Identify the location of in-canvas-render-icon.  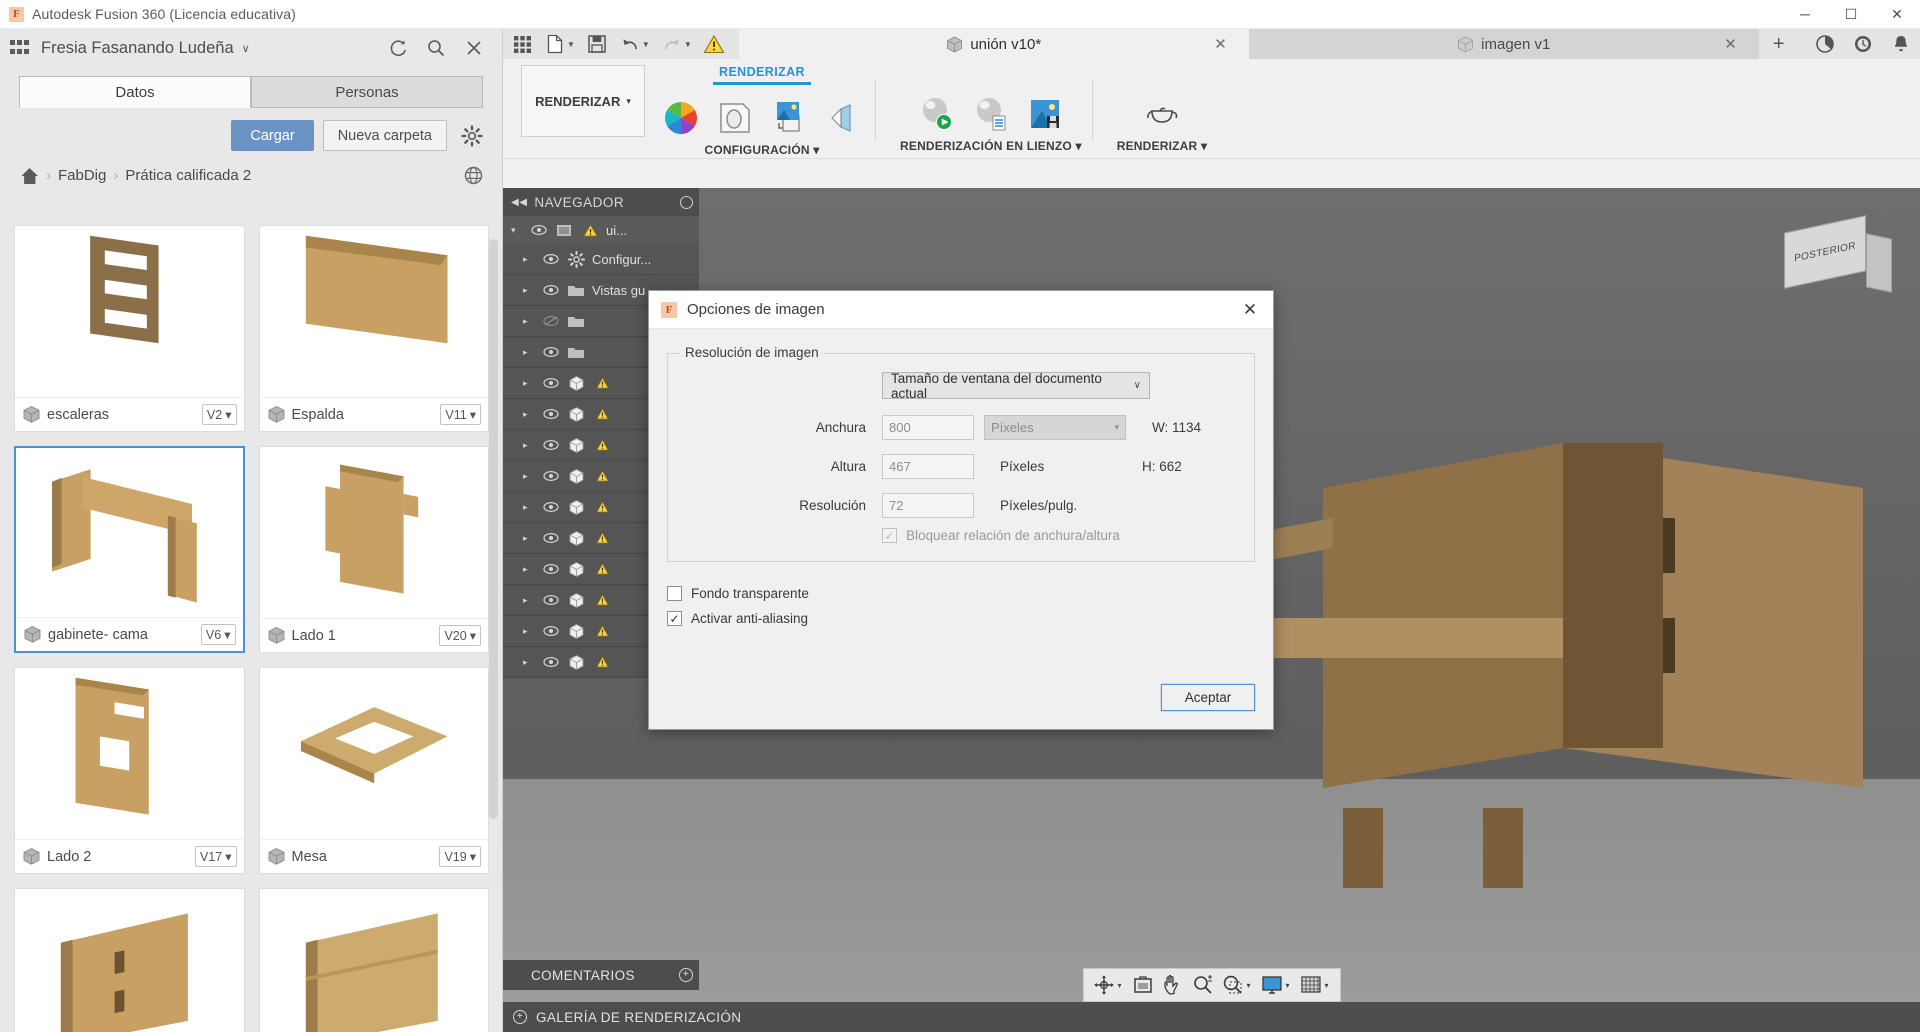
(937, 113).